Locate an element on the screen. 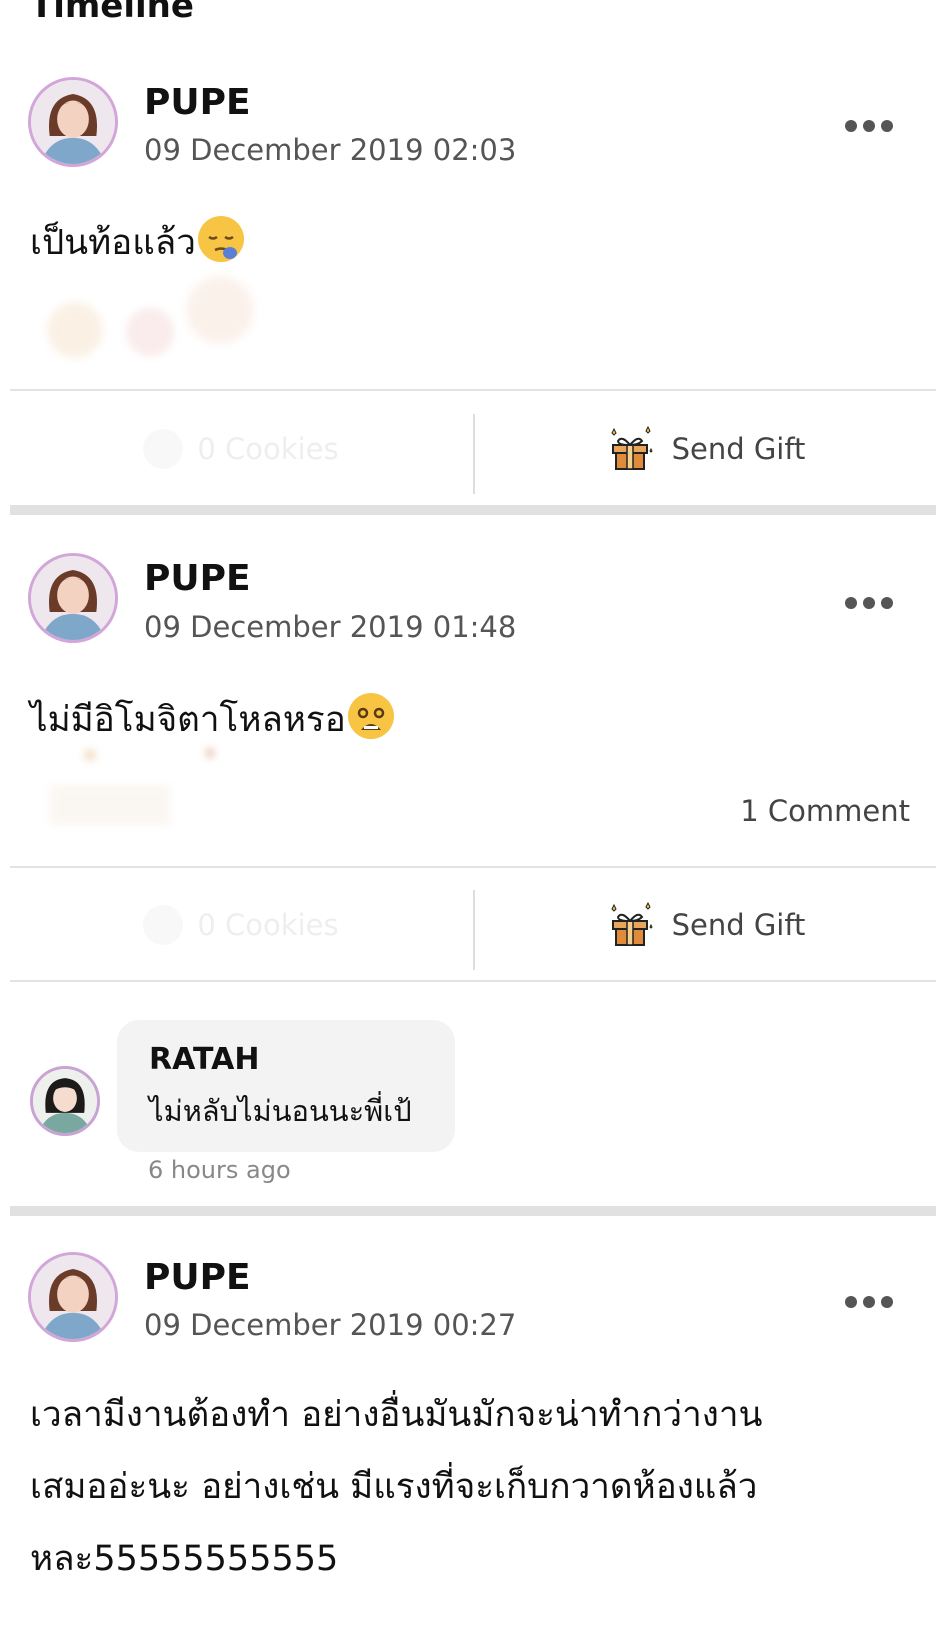 This screenshot has height=1641, width=937. commenter-avatar is located at coordinates (65, 1101).